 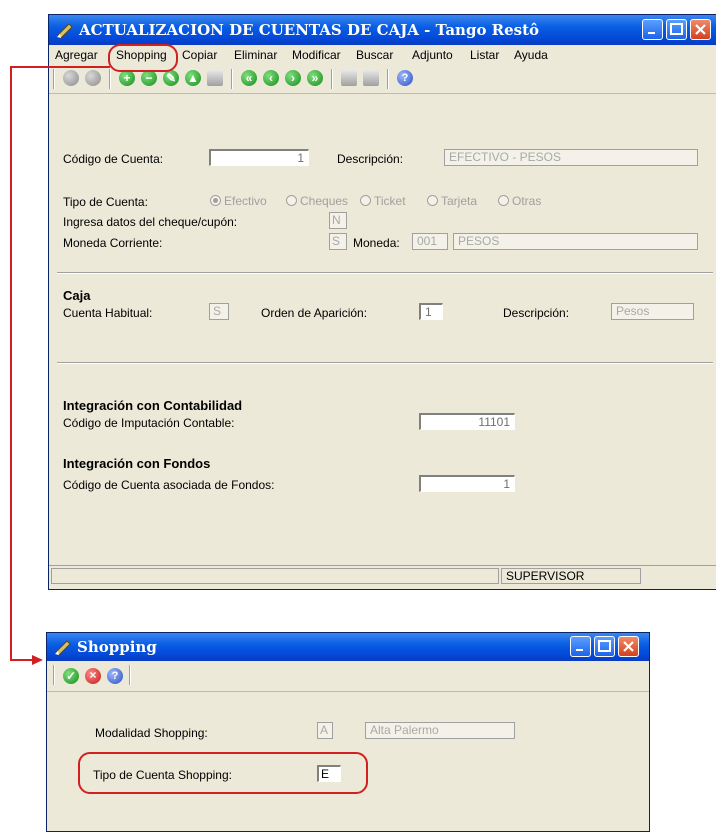 What do you see at coordinates (71, 78) in the screenshot?
I see `accept-disabled-icon` at bounding box center [71, 78].